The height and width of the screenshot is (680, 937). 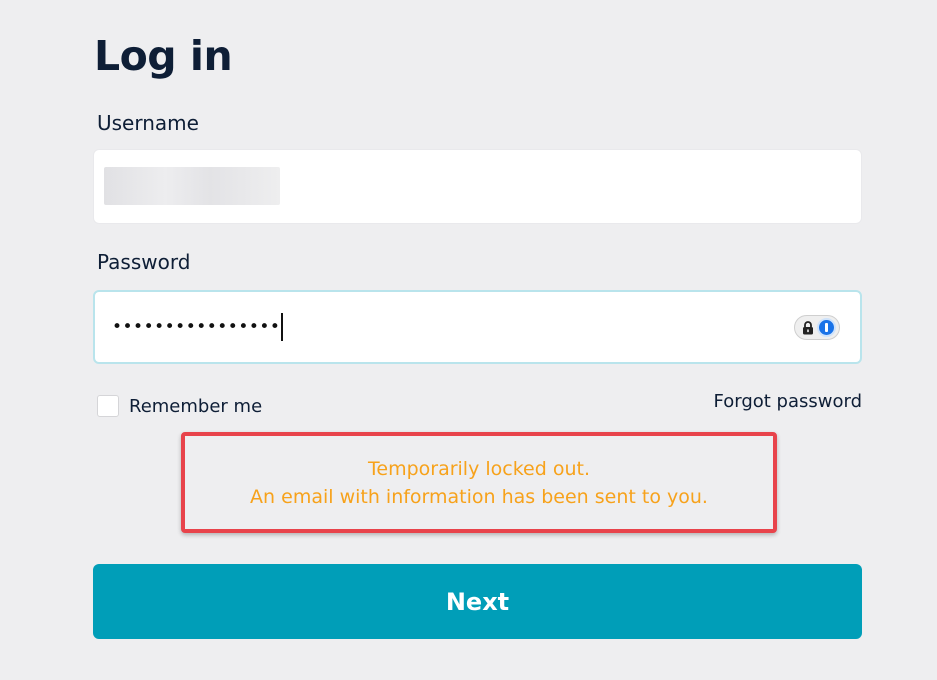 What do you see at coordinates (479, 468) in the screenshot?
I see `alert-line-1: Temporarily locked out.` at bounding box center [479, 468].